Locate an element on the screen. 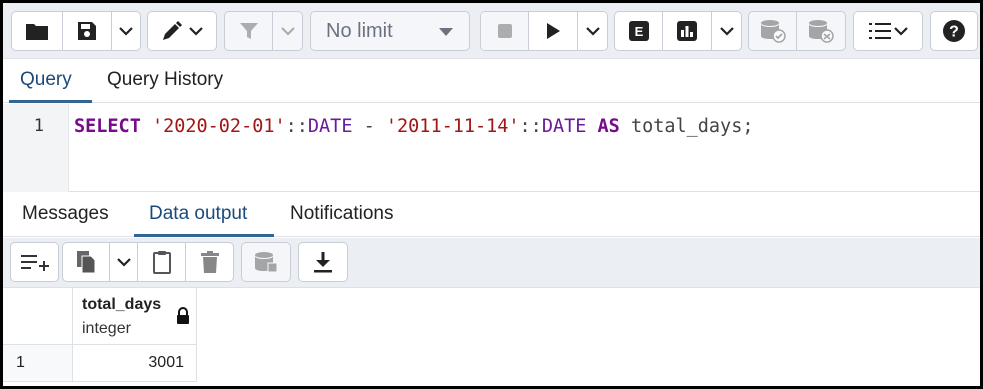 The height and width of the screenshot is (389, 983). sql-token-op: total_days; is located at coordinates (686, 126).